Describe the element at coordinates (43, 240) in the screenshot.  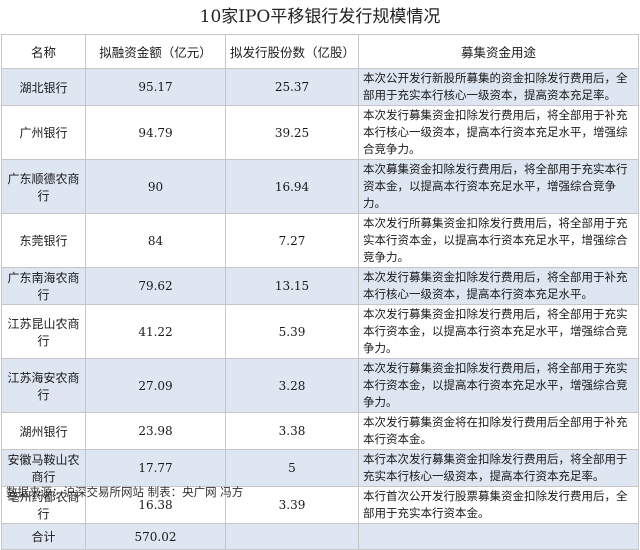
I see `bank-name: 东莞银行` at that location.